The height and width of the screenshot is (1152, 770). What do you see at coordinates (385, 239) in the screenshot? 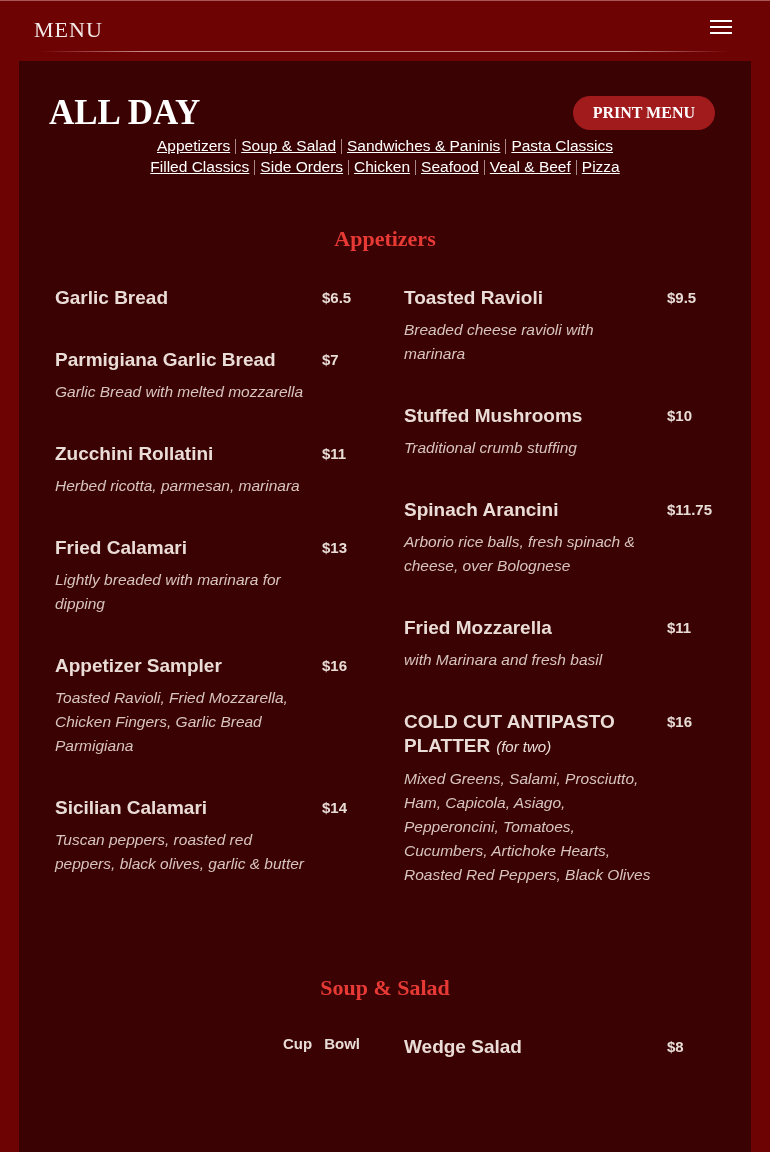
I see `section-title: Appetizers` at bounding box center [385, 239].